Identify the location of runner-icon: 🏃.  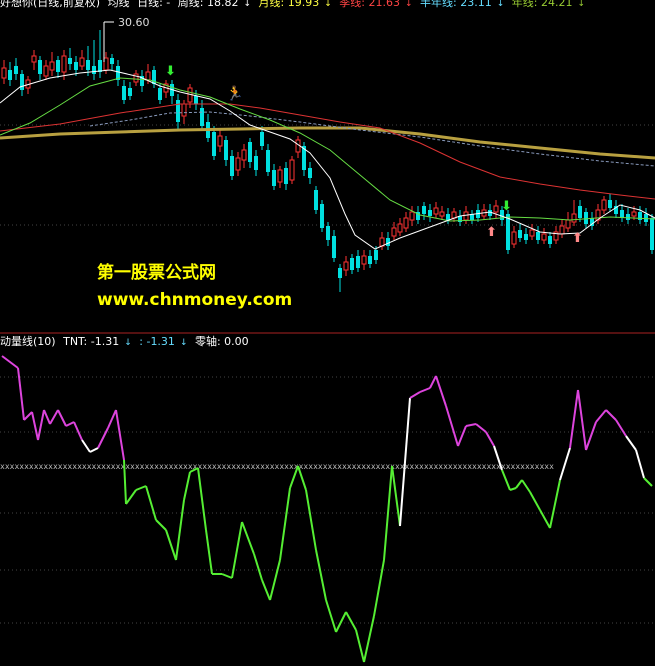
(234, 93).